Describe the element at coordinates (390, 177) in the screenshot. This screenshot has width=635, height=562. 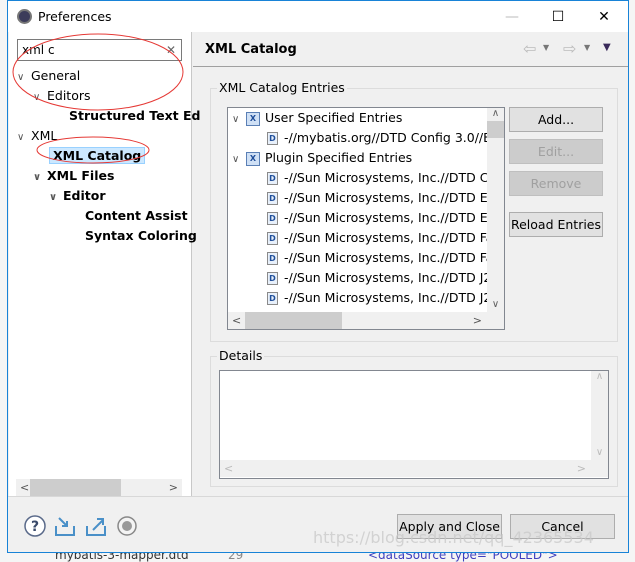
I see `entry-label: -//Sun Microsystems, Inc.//DTD Co` at that location.